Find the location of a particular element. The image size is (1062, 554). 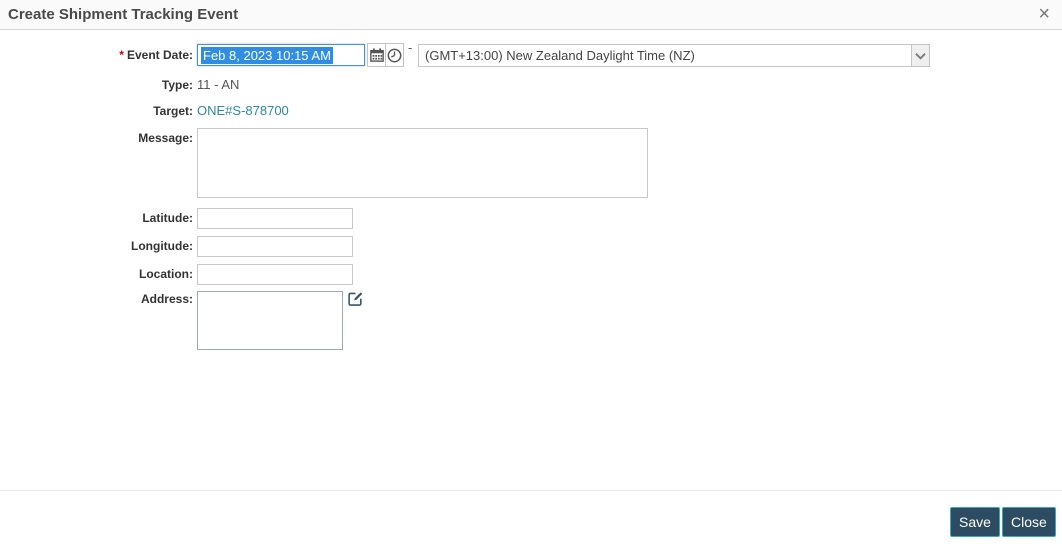

chevron-down-icon is located at coordinates (920, 55).